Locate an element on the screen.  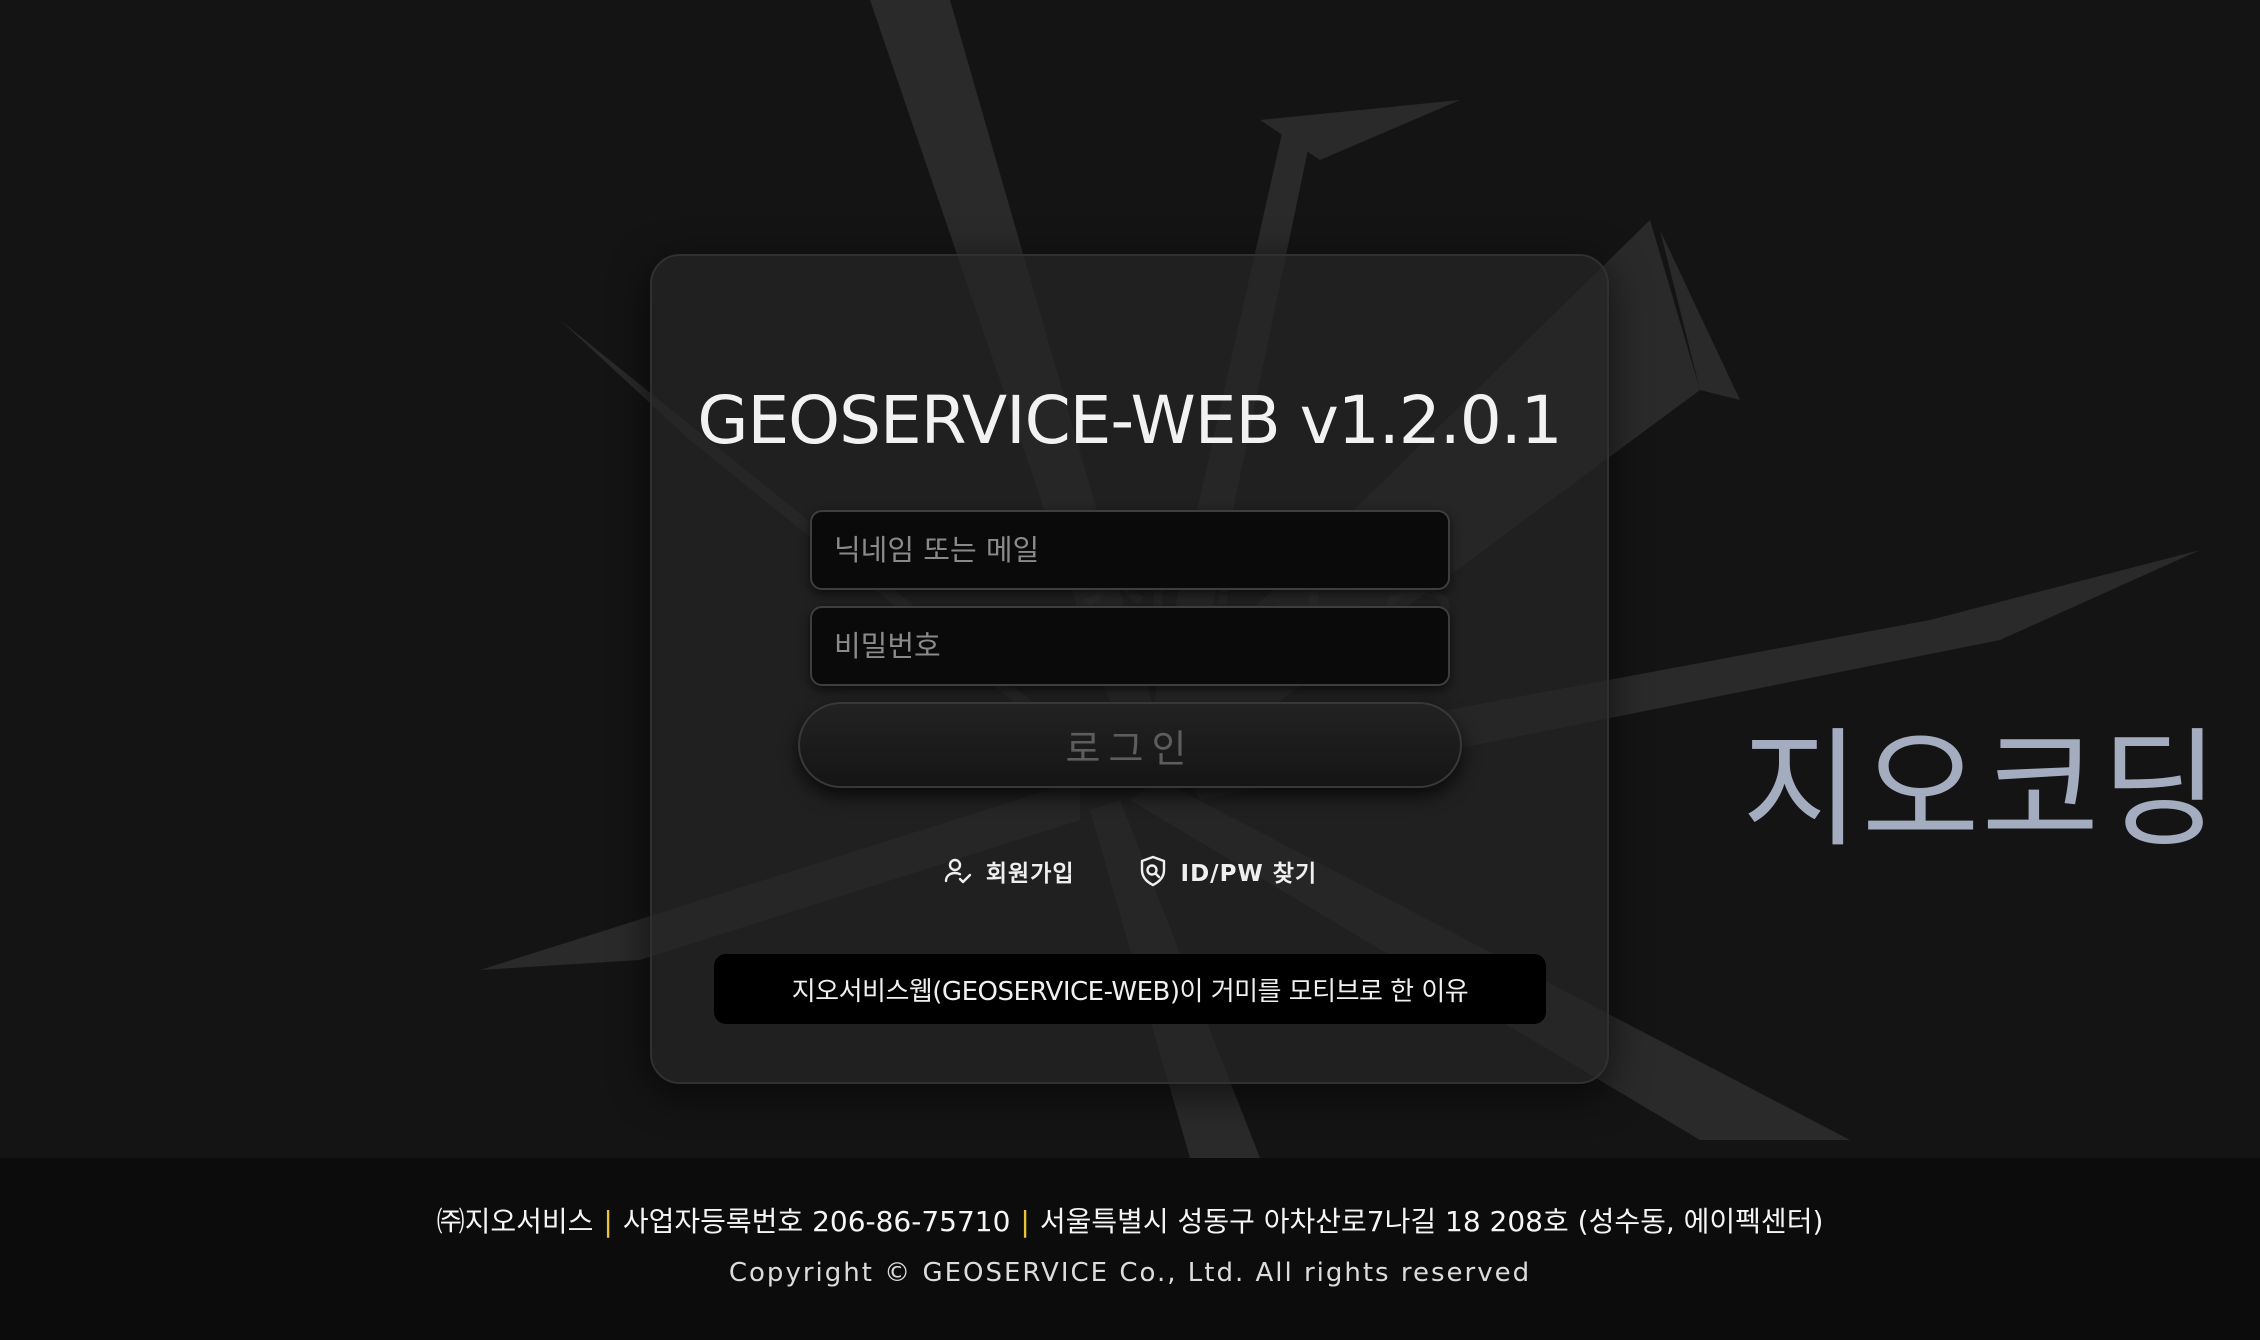
signup-link: 회원가입 is located at coordinates (1008, 871).